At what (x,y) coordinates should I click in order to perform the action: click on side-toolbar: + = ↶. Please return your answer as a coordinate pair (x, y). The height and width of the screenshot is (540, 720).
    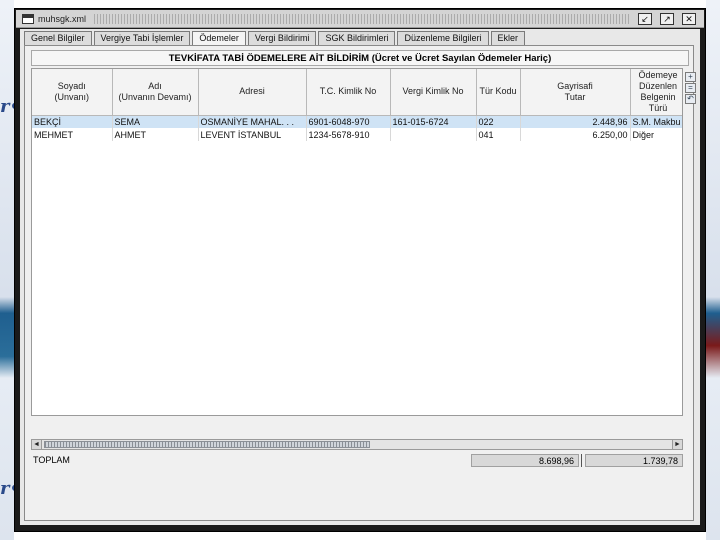
    Looking at the image, I should click on (691, 88).